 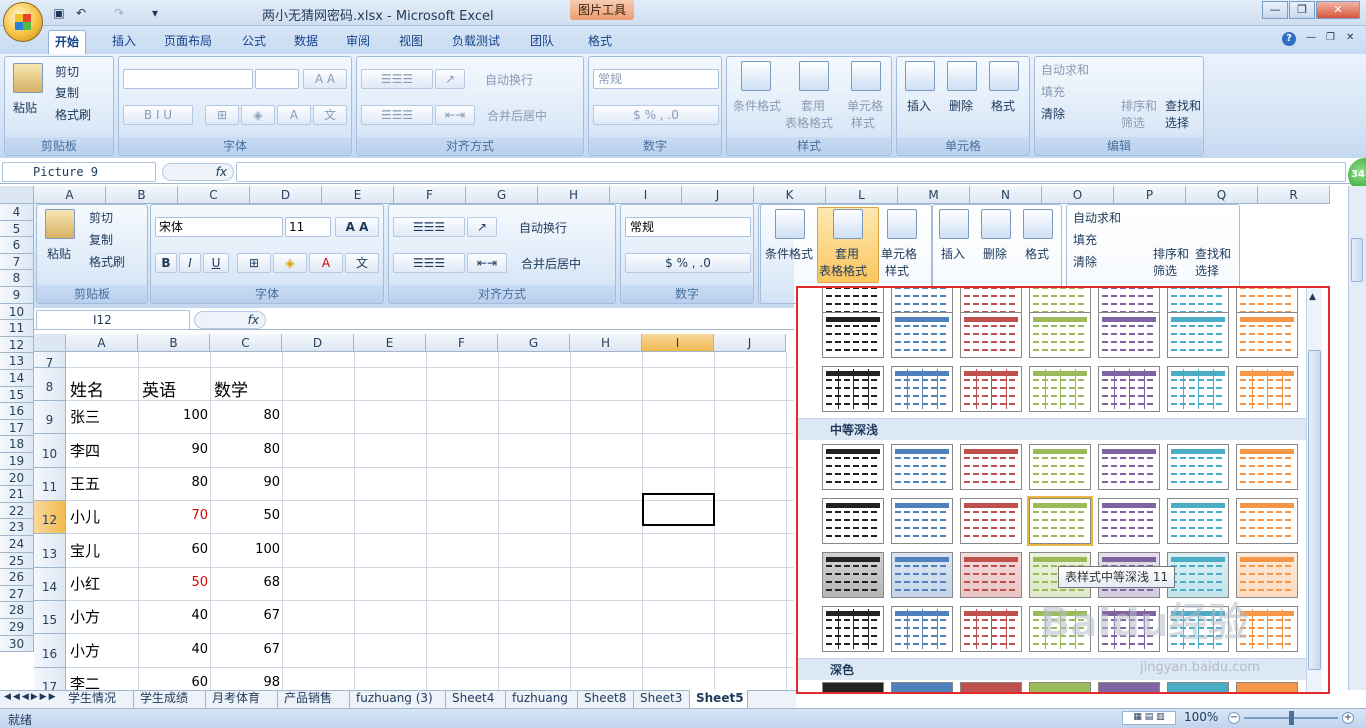 What do you see at coordinates (79, 172) in the screenshot?
I see `name-box: Picture 9` at bounding box center [79, 172].